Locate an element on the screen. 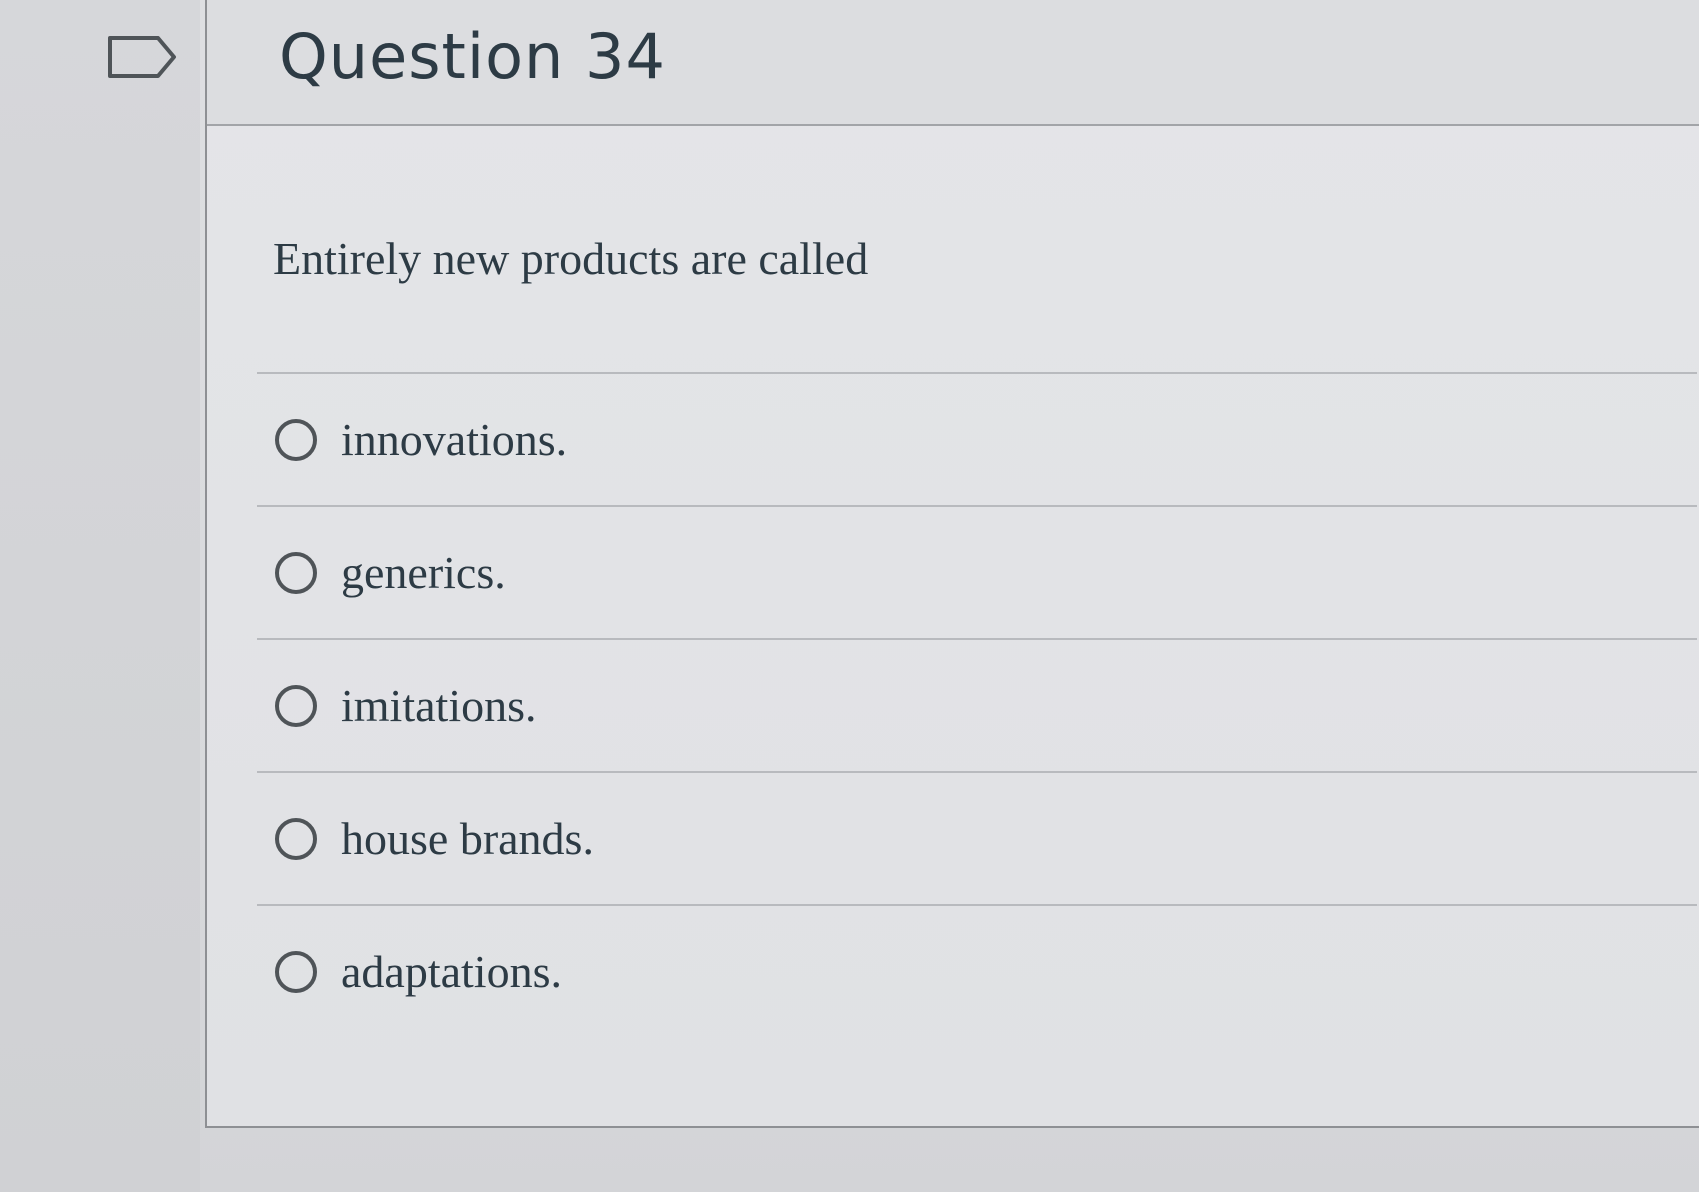  answer-label: innovations. is located at coordinates (454, 439).